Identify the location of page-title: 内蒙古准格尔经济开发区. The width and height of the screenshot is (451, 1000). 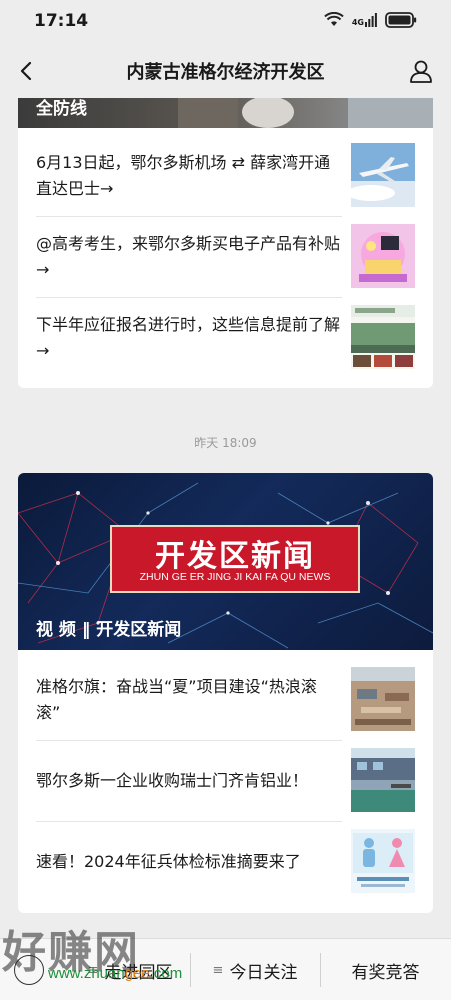
(225, 72).